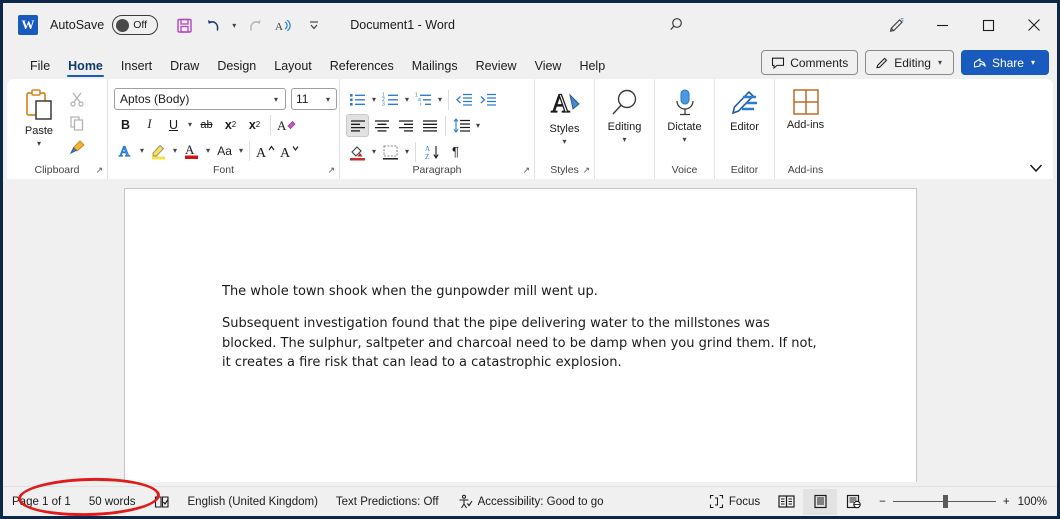 Image resolution: width=1060 pixels, height=519 pixels. What do you see at coordinates (236, 69) in the screenshot?
I see `tab-design: Design` at bounding box center [236, 69].